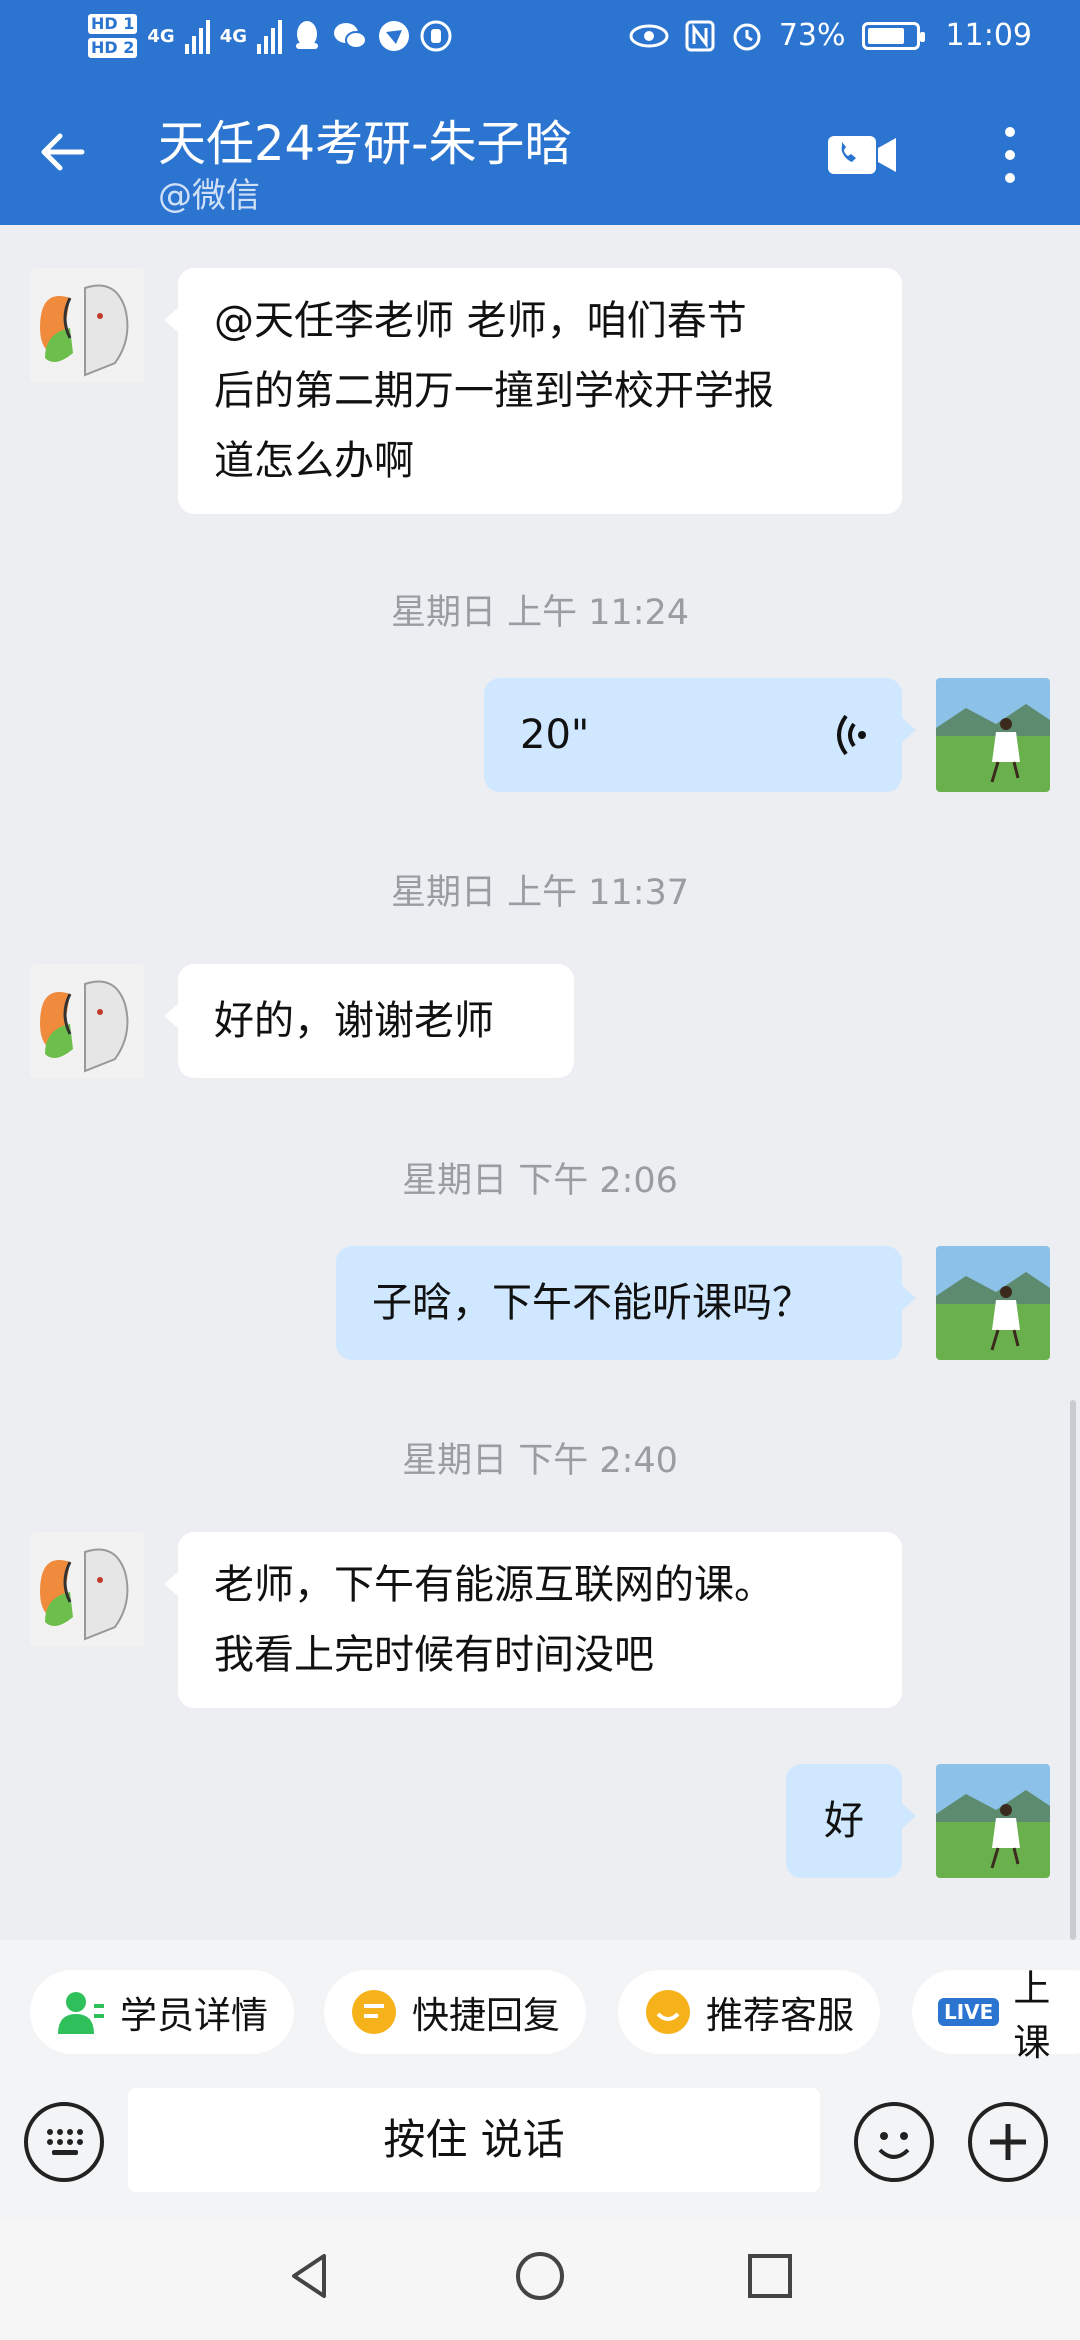  I want to click on message-bubble-outgoing: 好, so click(851, 1821).